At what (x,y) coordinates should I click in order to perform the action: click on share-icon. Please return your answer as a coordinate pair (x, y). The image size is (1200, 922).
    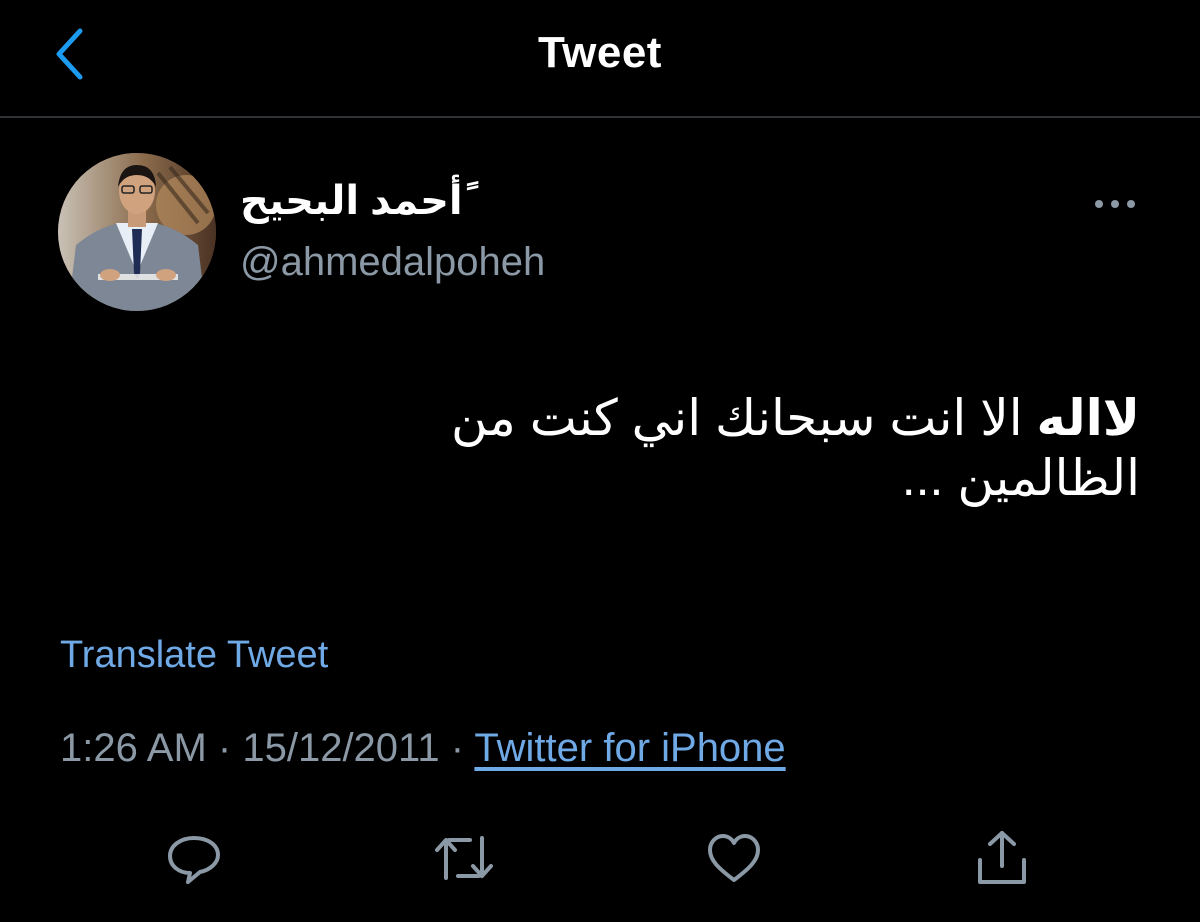
    Looking at the image, I should click on (1002, 857).